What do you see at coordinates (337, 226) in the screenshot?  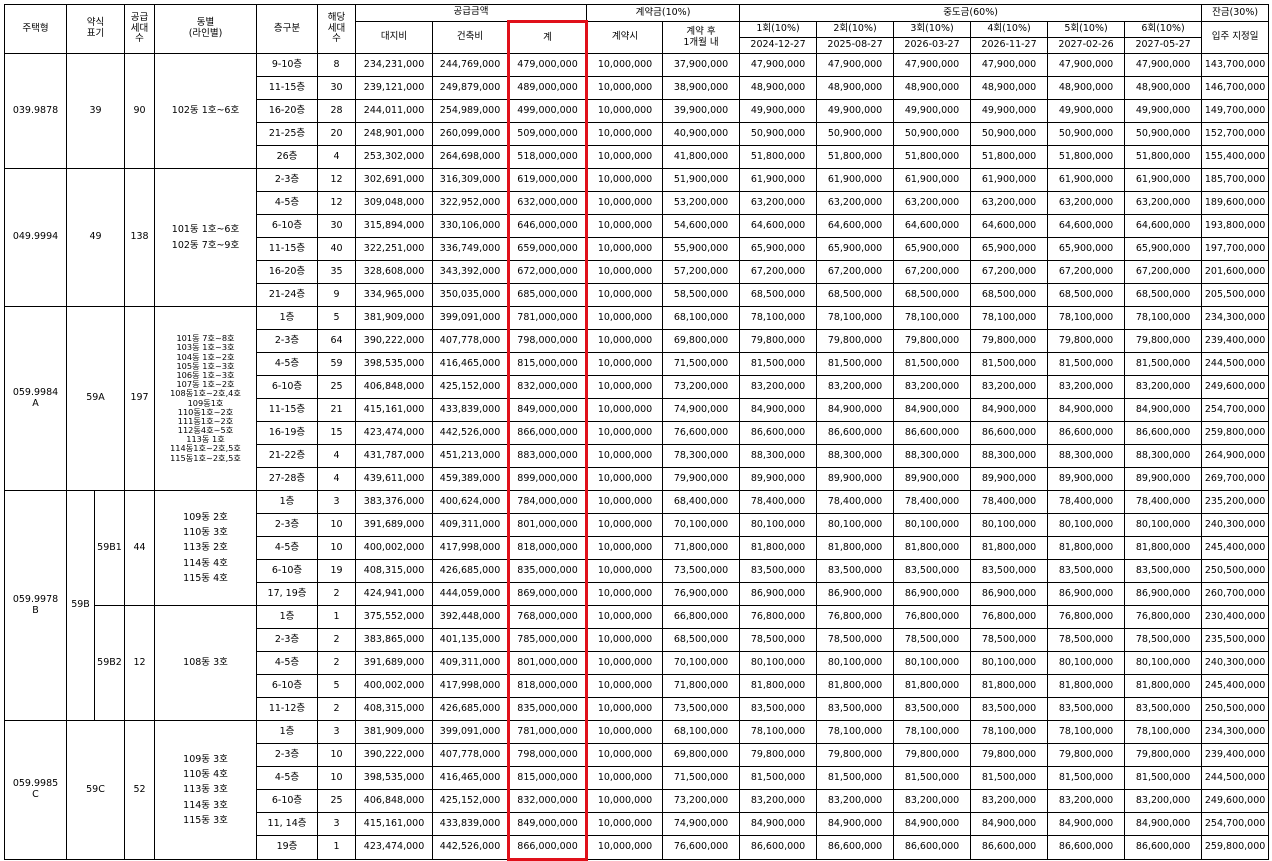 I see `unit-count-cell: 30` at bounding box center [337, 226].